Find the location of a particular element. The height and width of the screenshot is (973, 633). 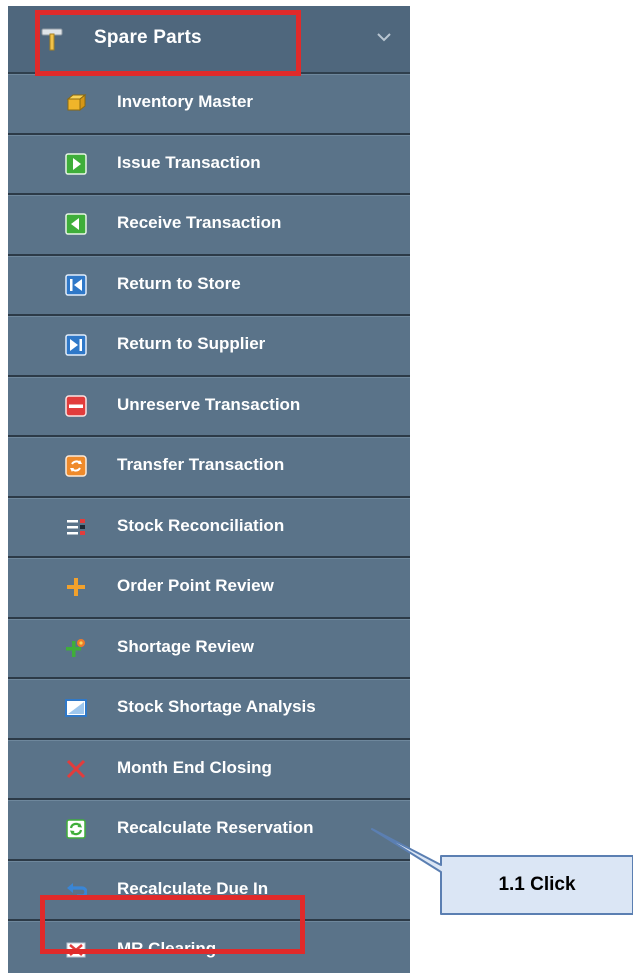

arrow-left-green-icon is located at coordinates (76, 224).